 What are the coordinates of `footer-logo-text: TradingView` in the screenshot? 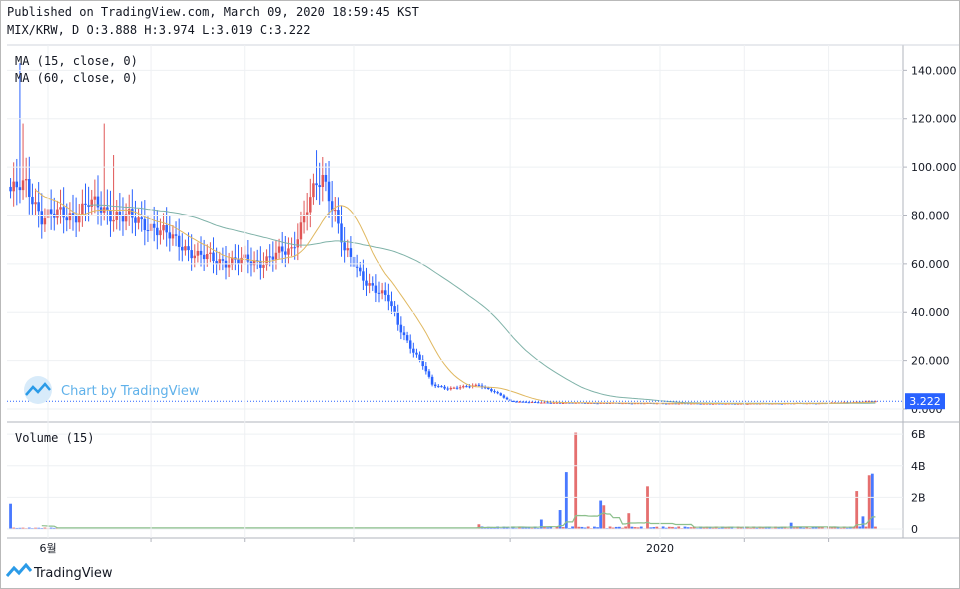 It's located at (73, 573).